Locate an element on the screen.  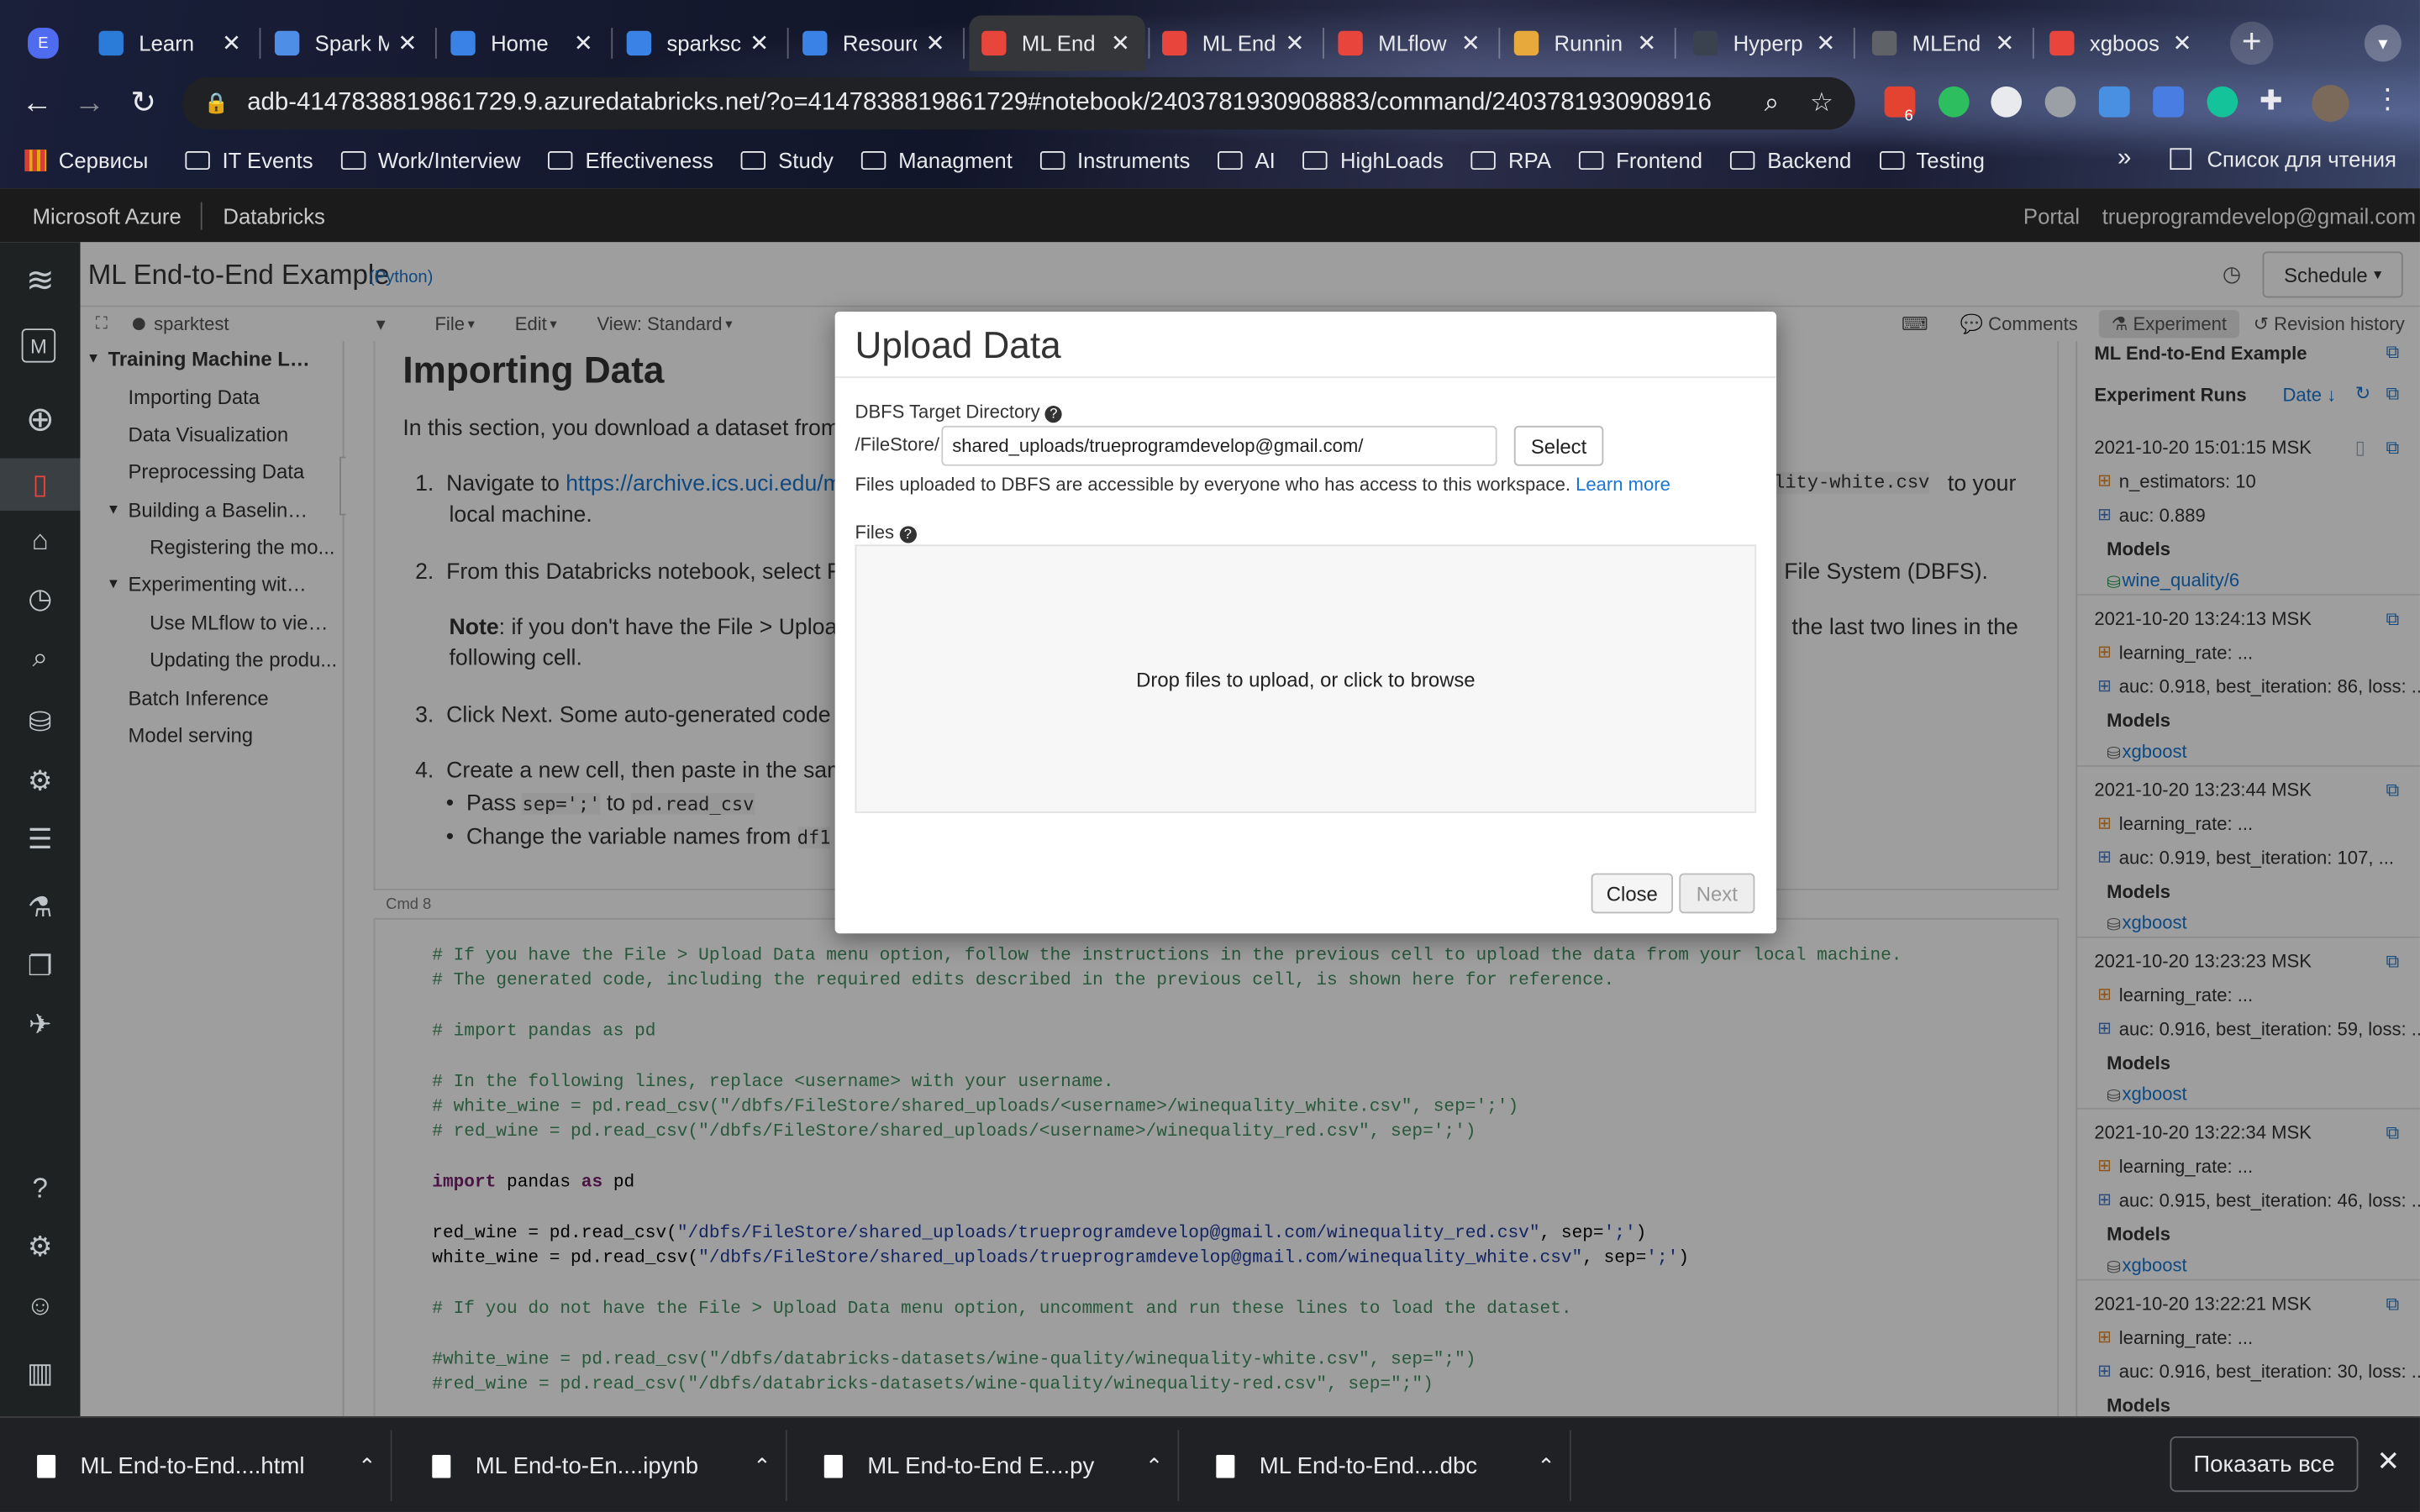
tab-separator is located at coordinates (787, 43).